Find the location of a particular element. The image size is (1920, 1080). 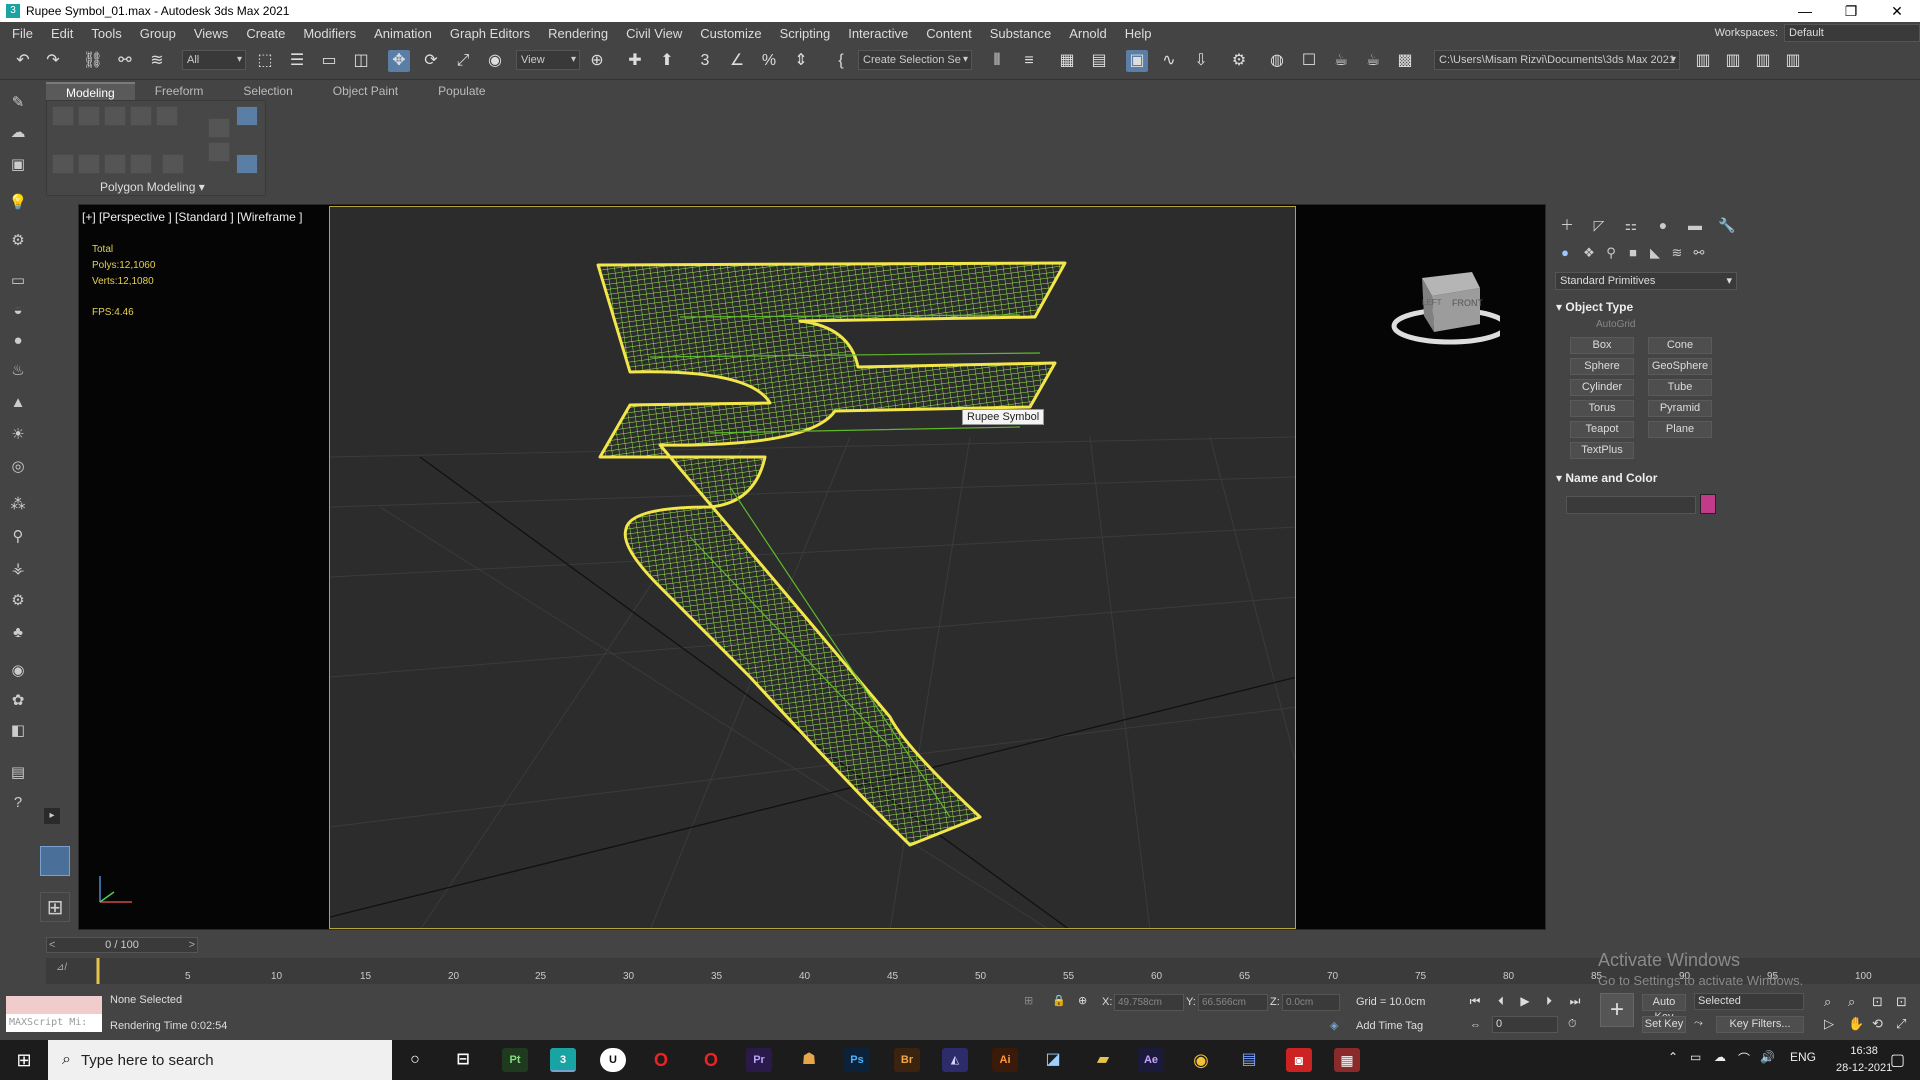

play-icon: ▶ is located at coordinates (1525, 1001).